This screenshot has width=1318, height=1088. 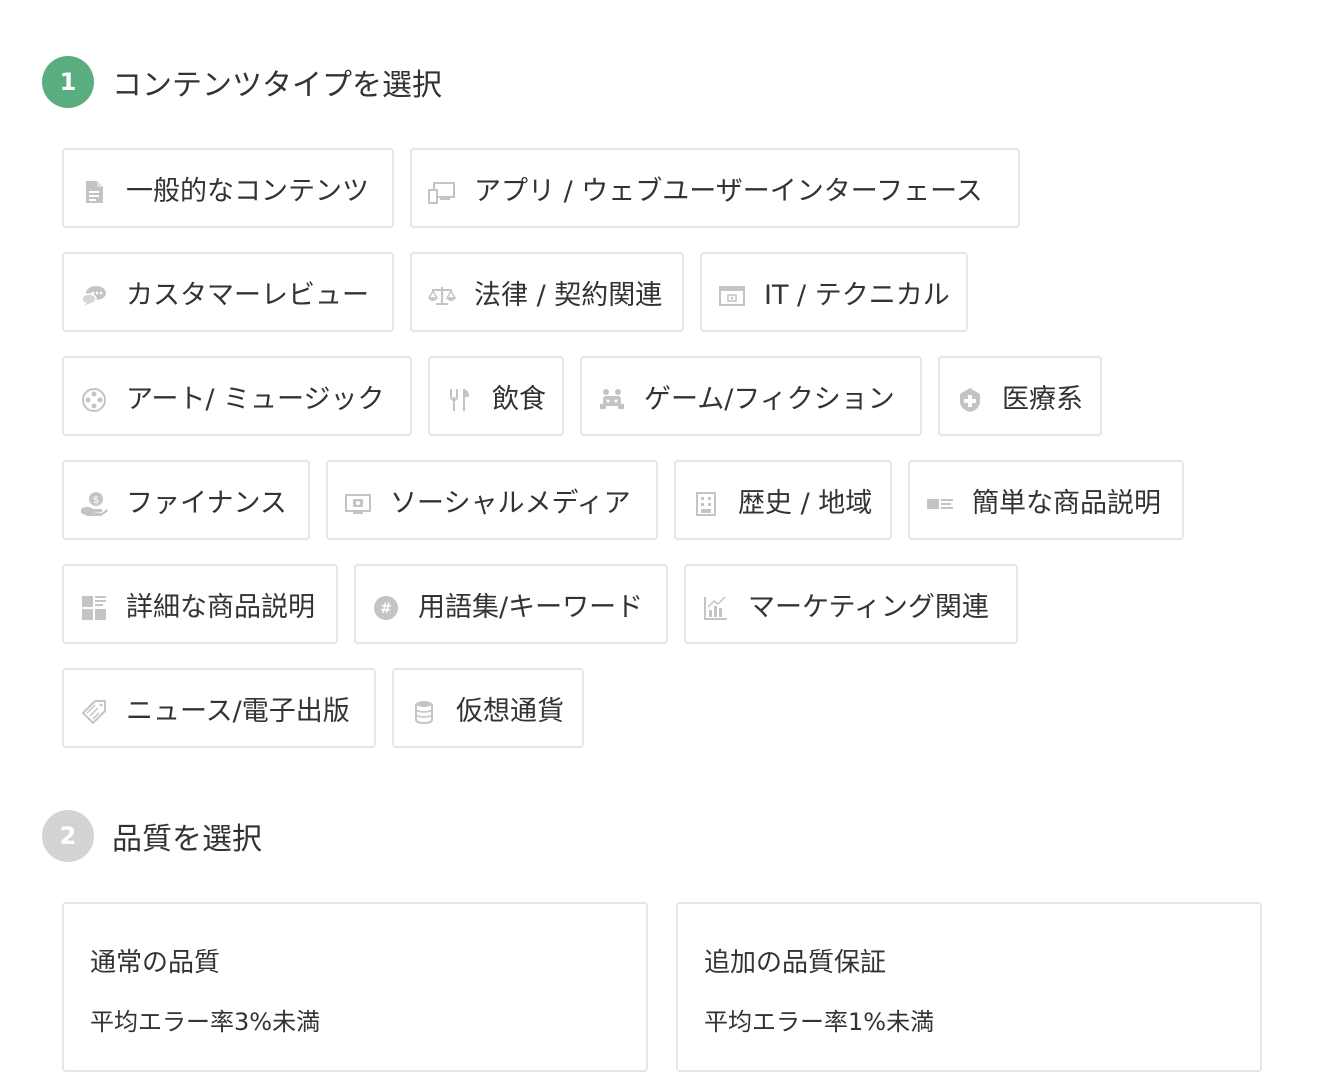 I want to click on scales-icon, so click(x=442, y=296).